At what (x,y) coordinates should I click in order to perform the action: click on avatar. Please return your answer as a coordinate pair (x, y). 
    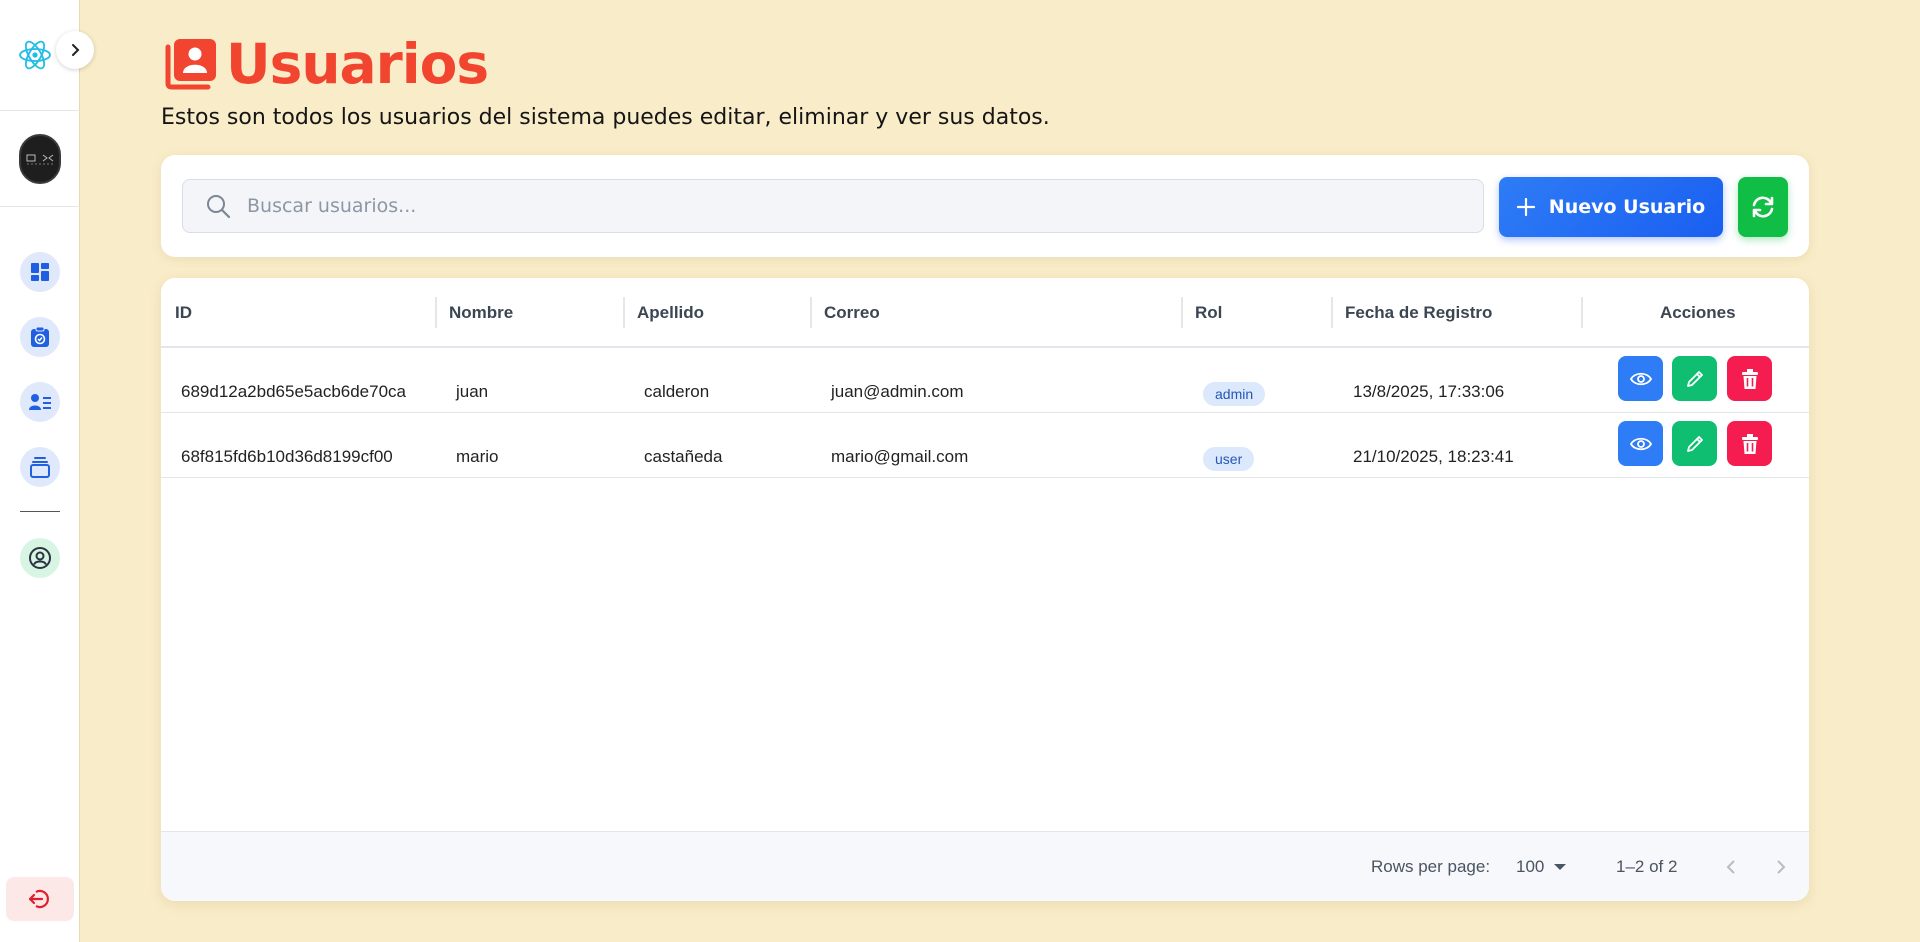
    Looking at the image, I should click on (40, 159).